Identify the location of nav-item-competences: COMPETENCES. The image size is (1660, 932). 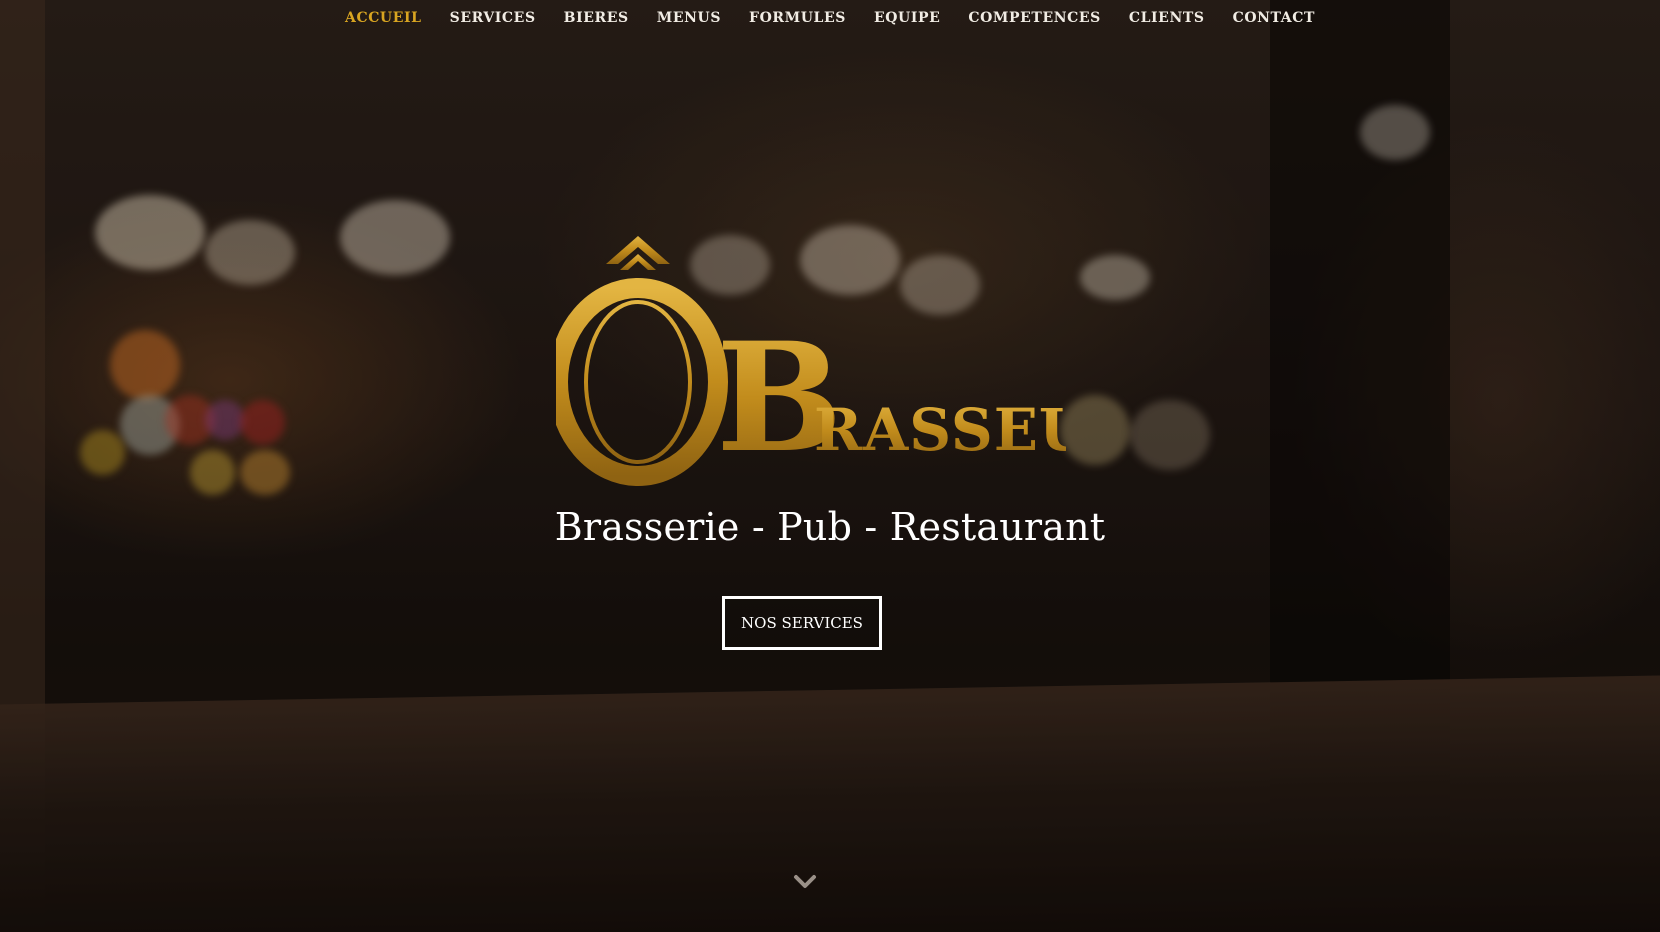
(1034, 18).